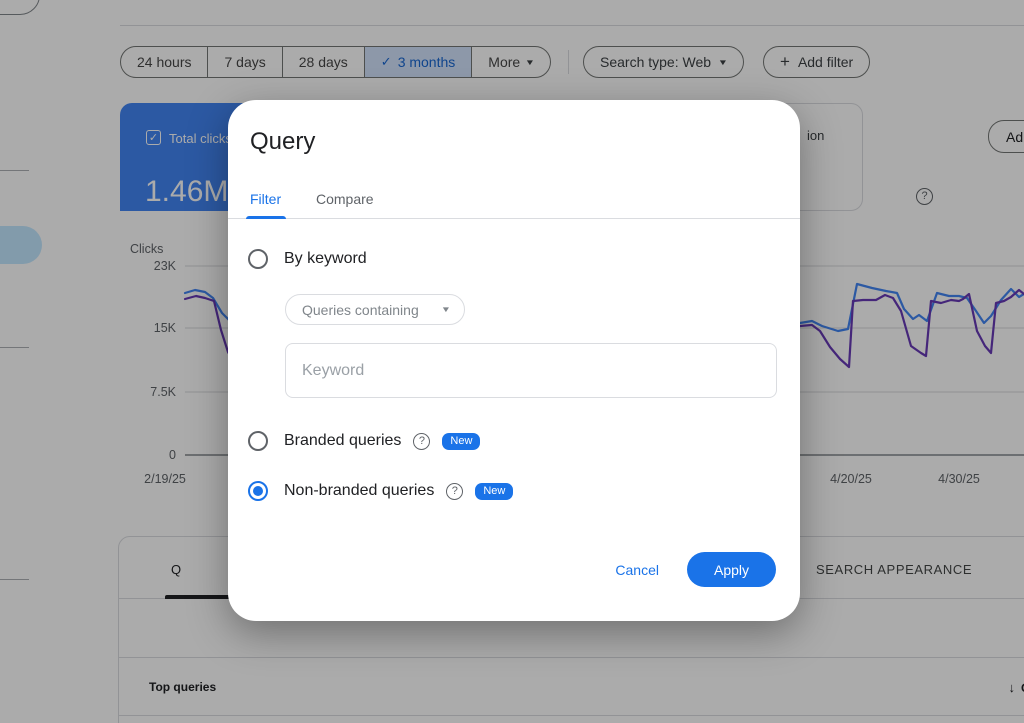 This screenshot has height=723, width=1024. What do you see at coordinates (514, 202) in the screenshot?
I see `dialog-tabbar: Filter Compare` at bounding box center [514, 202].